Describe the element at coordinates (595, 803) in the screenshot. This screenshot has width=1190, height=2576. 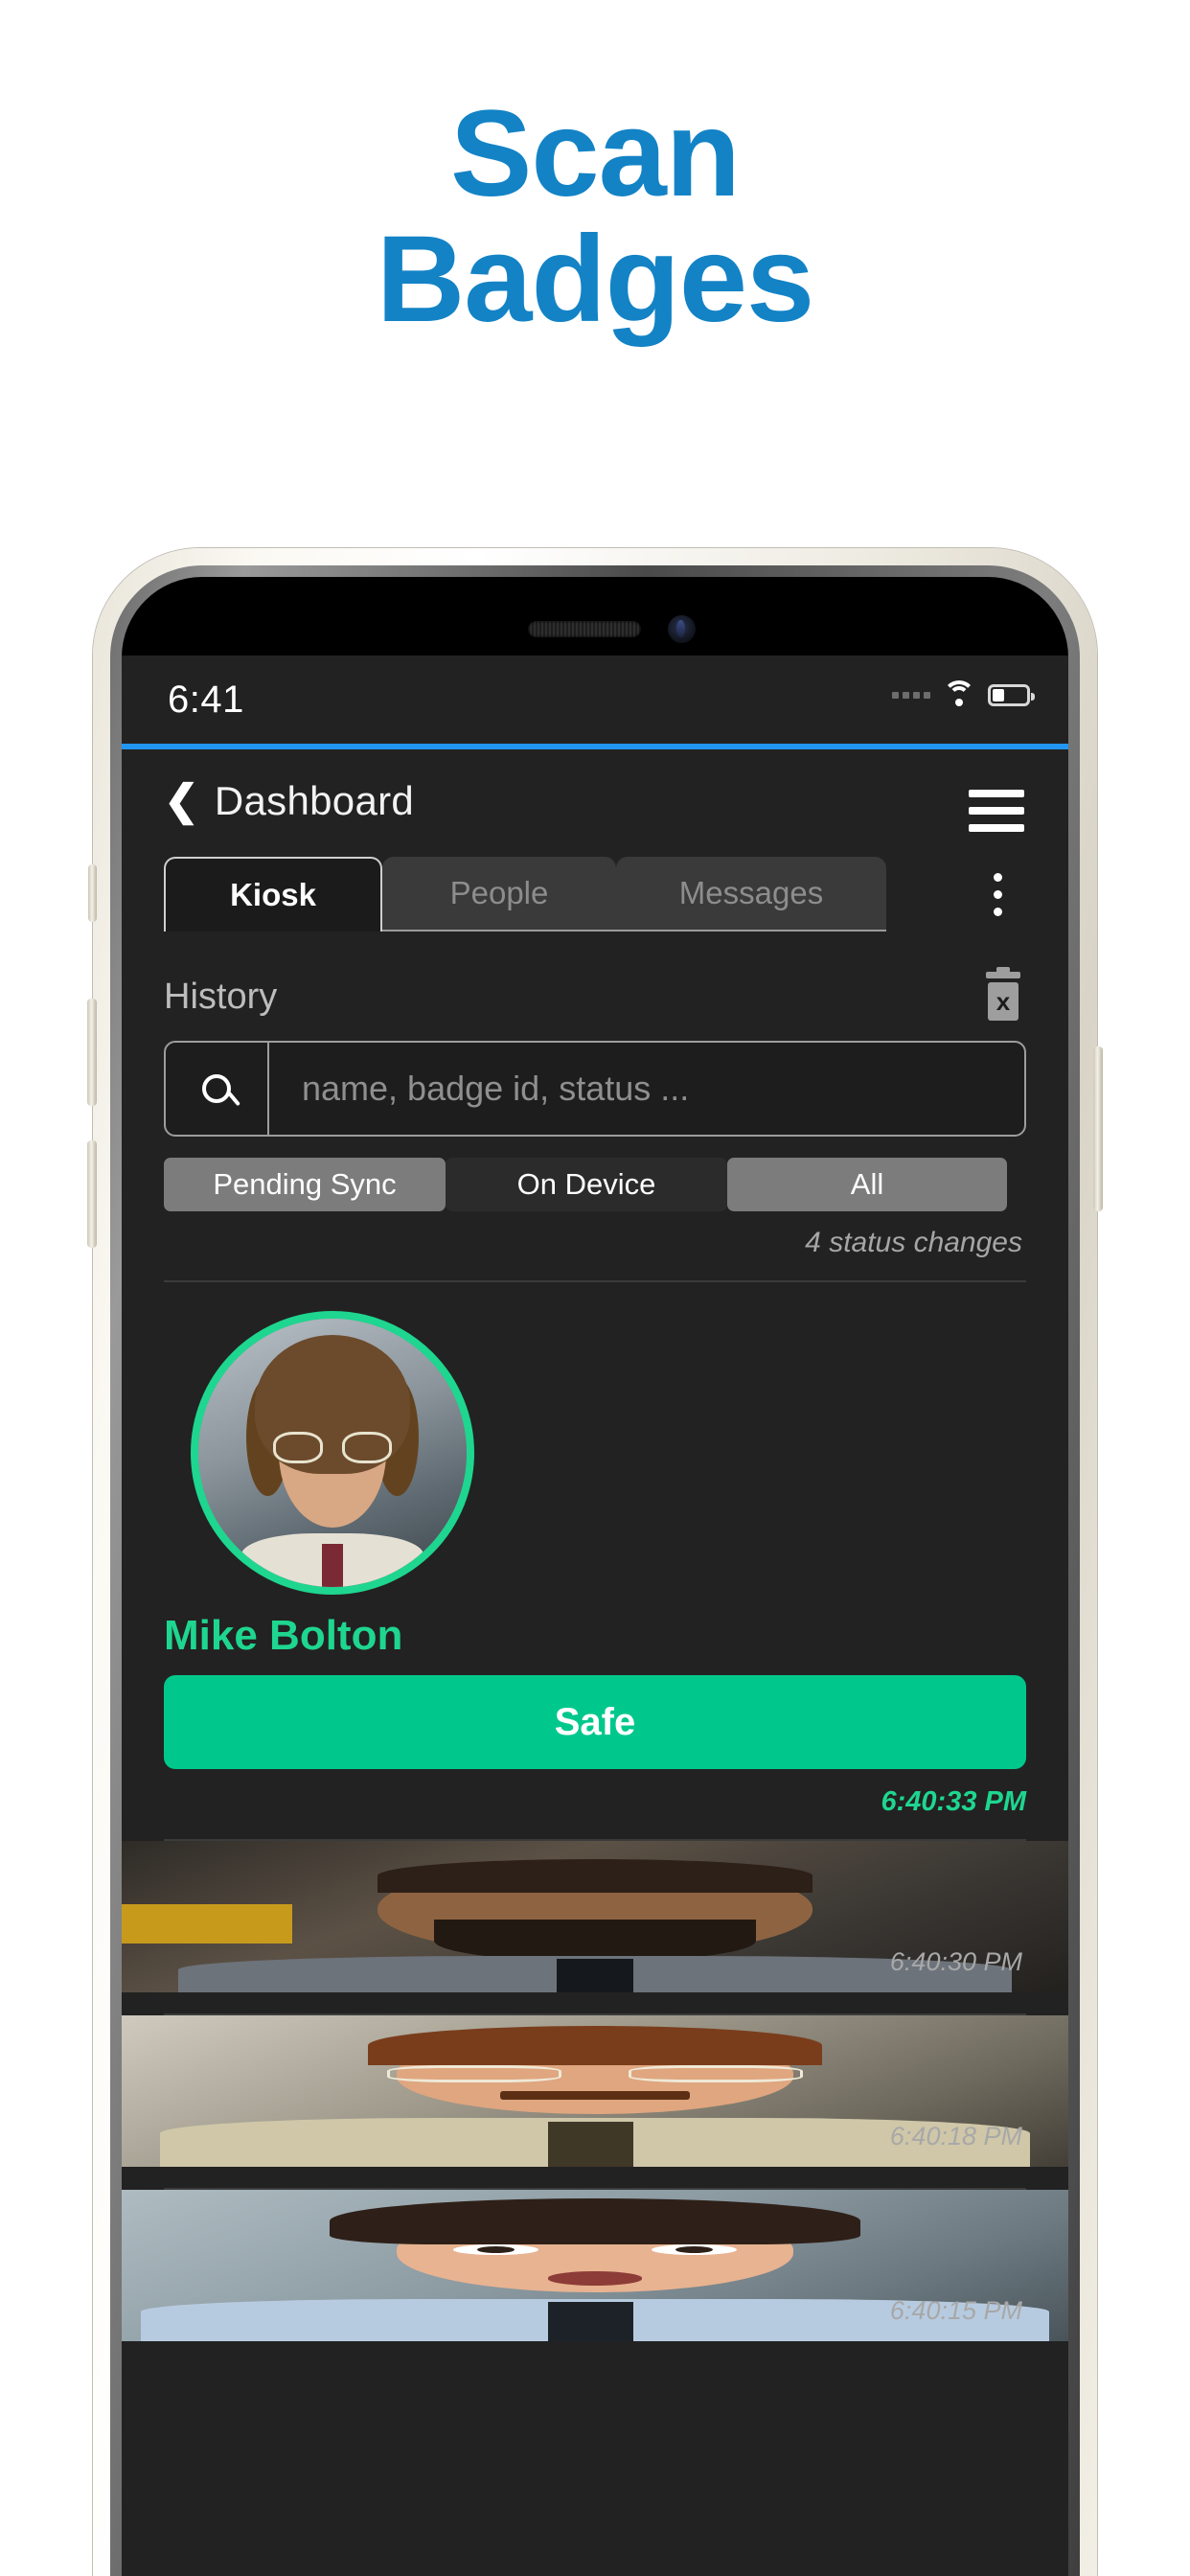
I see `nav-bar: ❮ Dashboard` at that location.